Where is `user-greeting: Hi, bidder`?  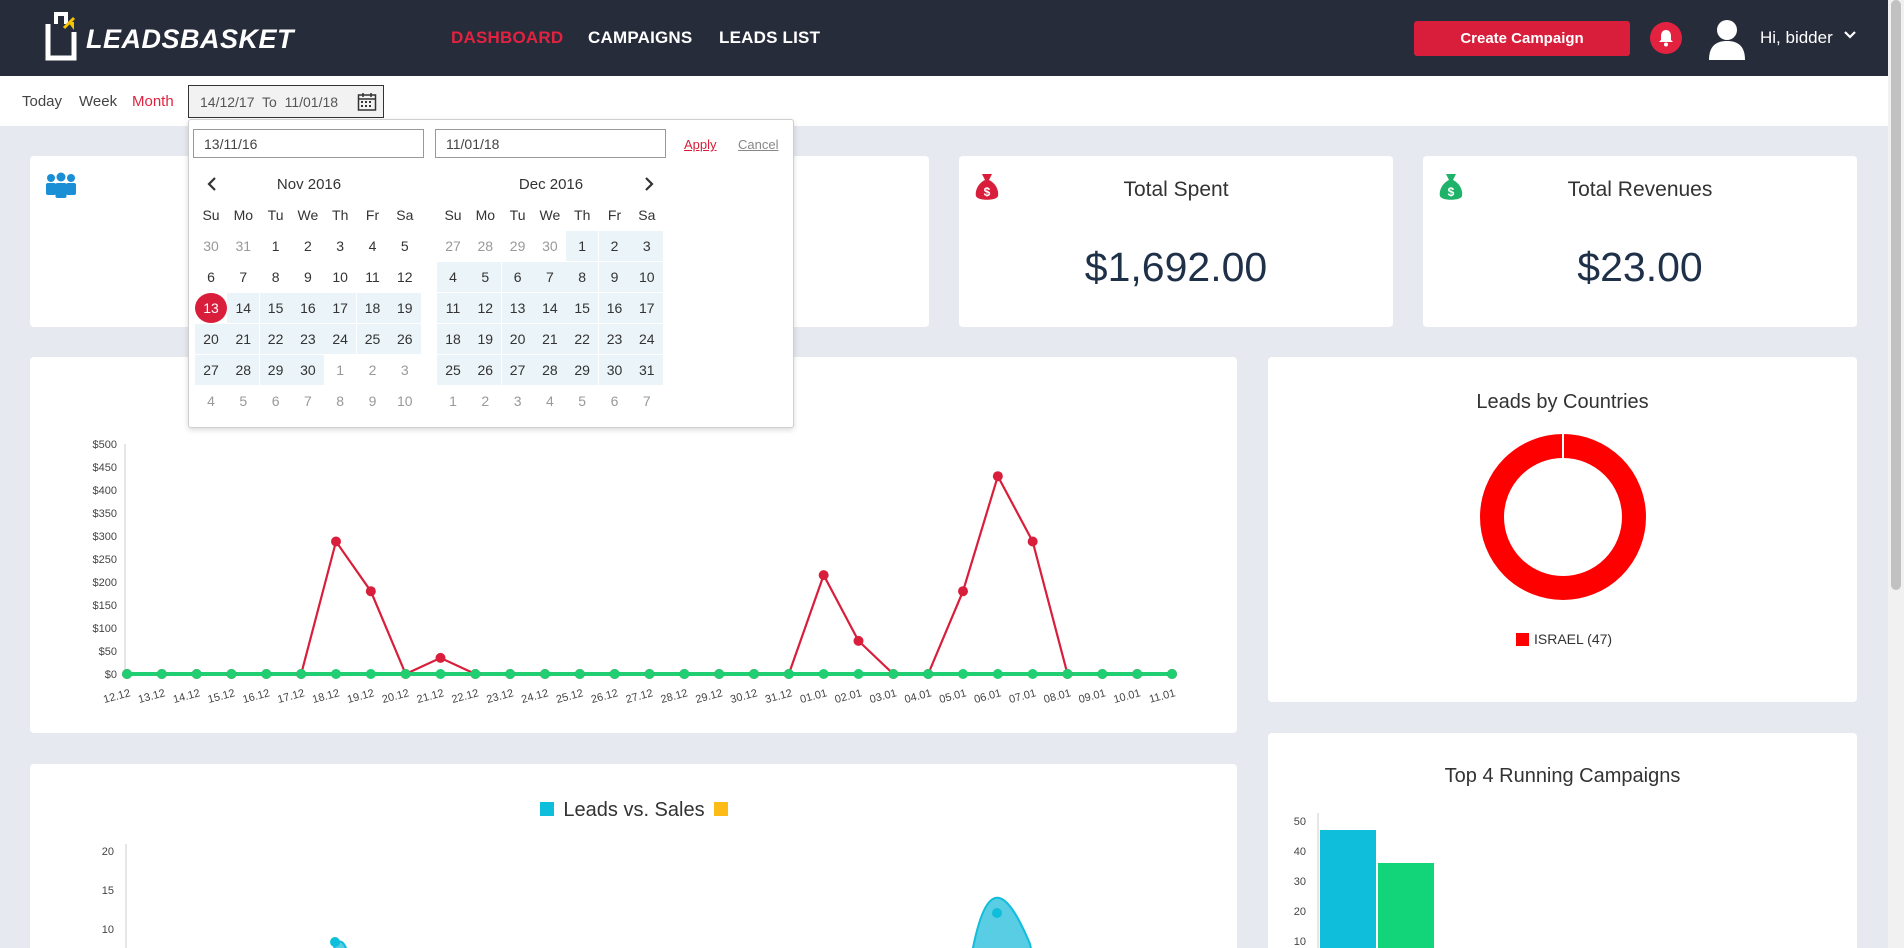 user-greeting: Hi, bidder is located at coordinates (1796, 38).